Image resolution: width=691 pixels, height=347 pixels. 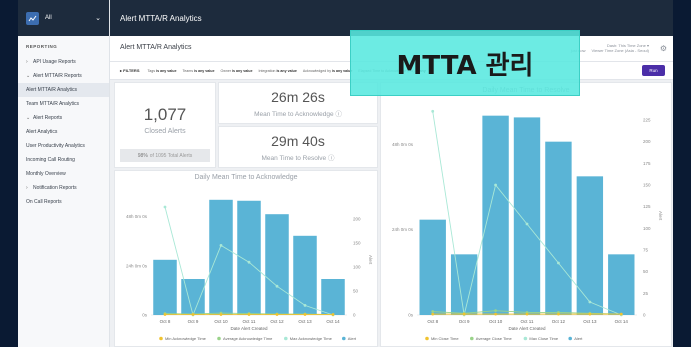 I want to click on y-tick-label-left: 24h 0m 0s, so click(x=403, y=229).